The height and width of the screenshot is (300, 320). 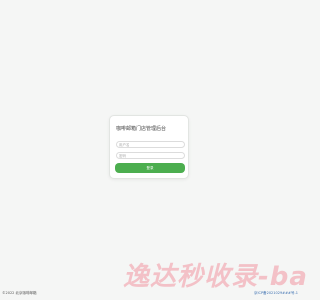 I want to click on login-card: 咖啡邮箱门店管理后台 登录, so click(x=149, y=147).